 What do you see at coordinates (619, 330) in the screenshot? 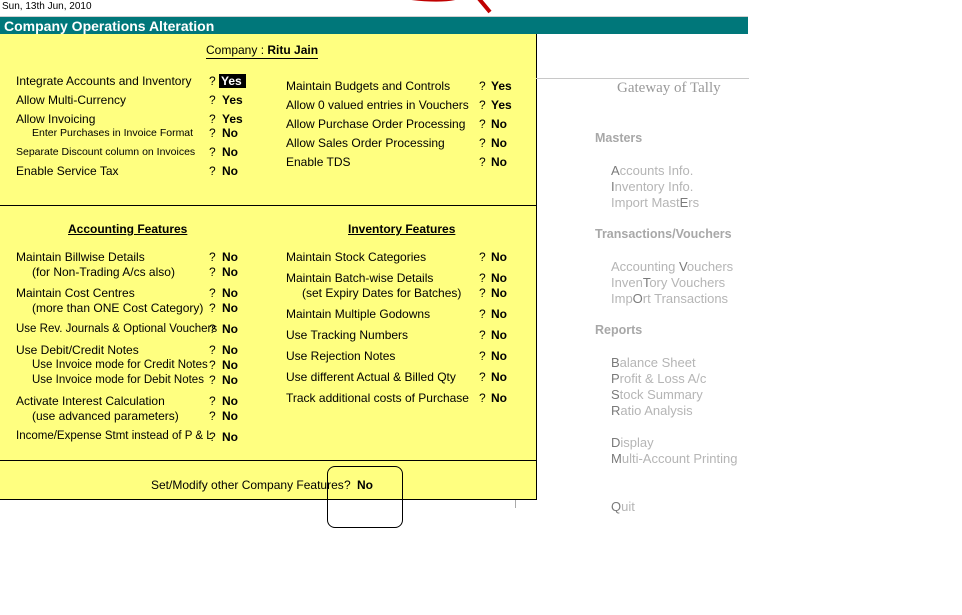
I see `reports-heading: Reports` at bounding box center [619, 330].